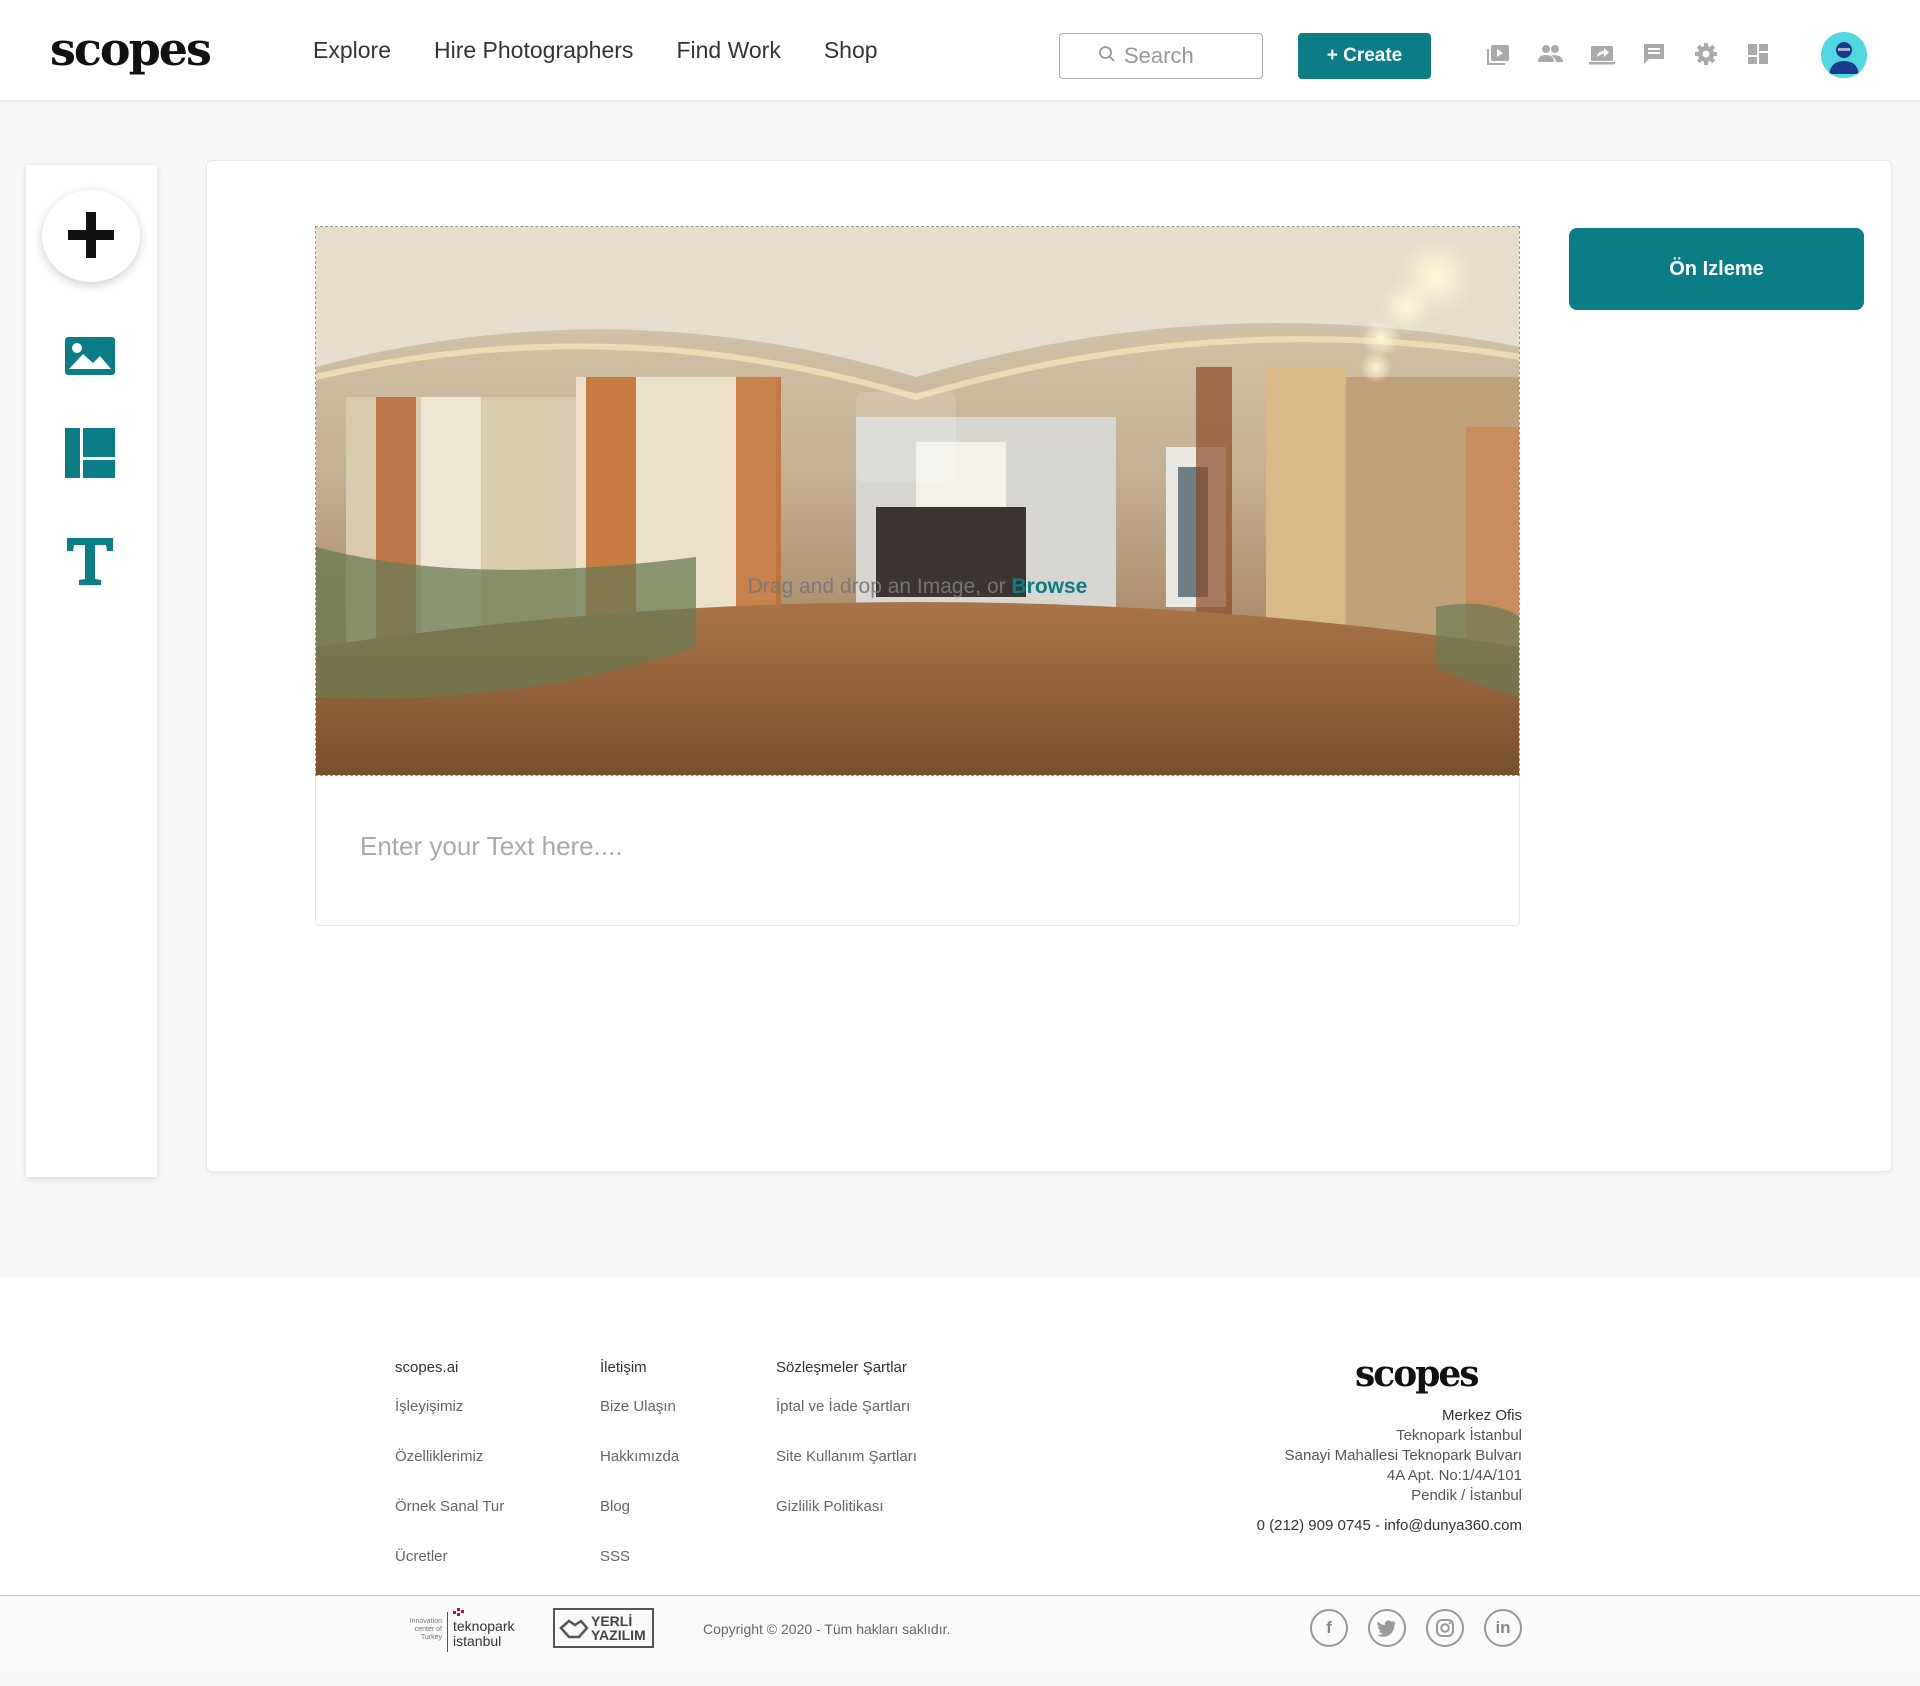  I want to click on user-avatar, so click(1844, 55).